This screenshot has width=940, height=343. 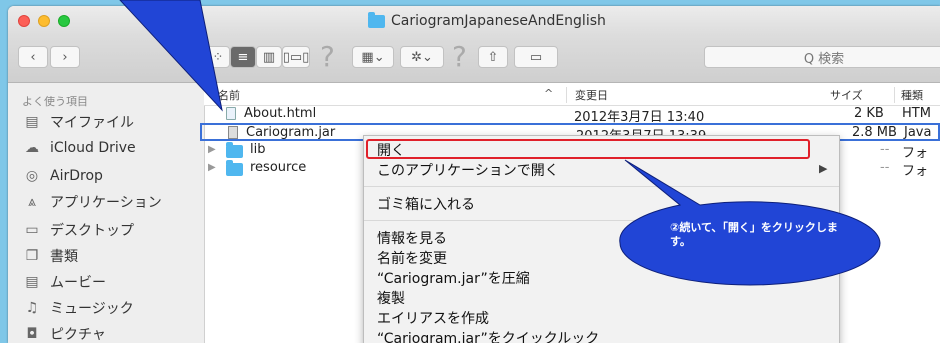 What do you see at coordinates (171, 56) in the screenshot?
I see `top-callout-pointer` at bounding box center [171, 56].